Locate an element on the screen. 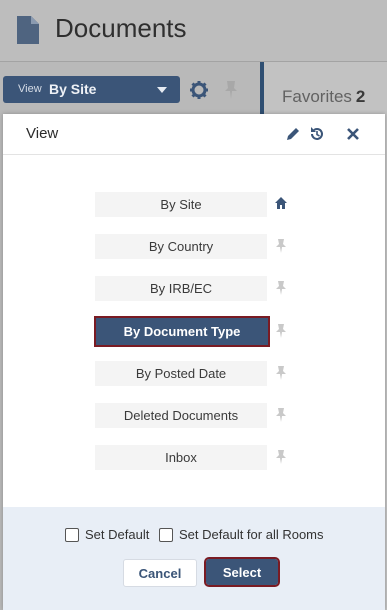 This screenshot has width=387, height=610. option-label: Inbox is located at coordinates (181, 457).